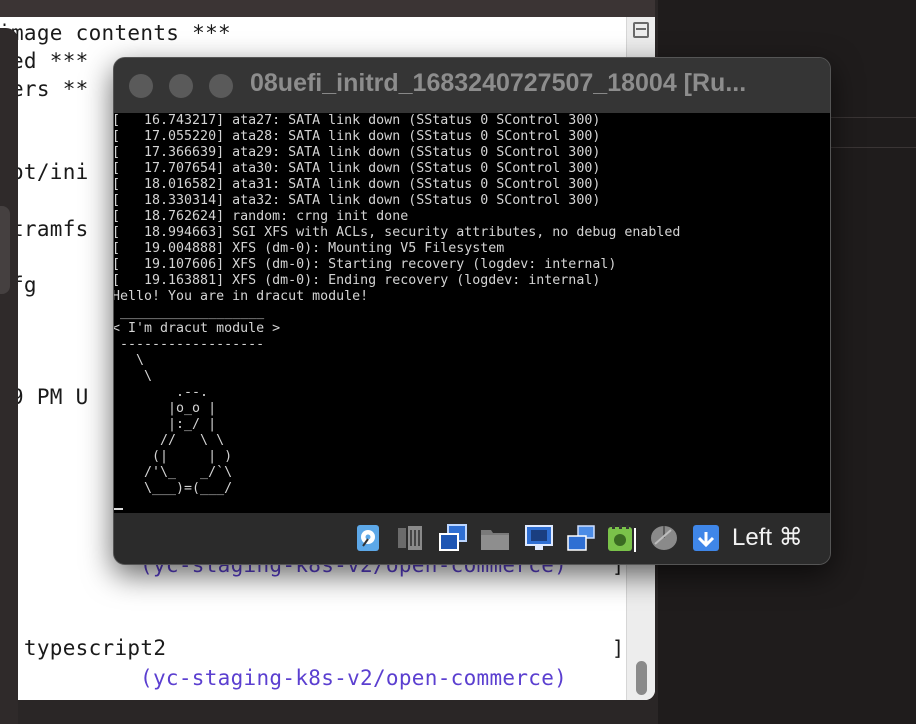 The image size is (916, 724). What do you see at coordinates (410, 538) in the screenshot?
I see `optical-drive-icon` at bounding box center [410, 538].